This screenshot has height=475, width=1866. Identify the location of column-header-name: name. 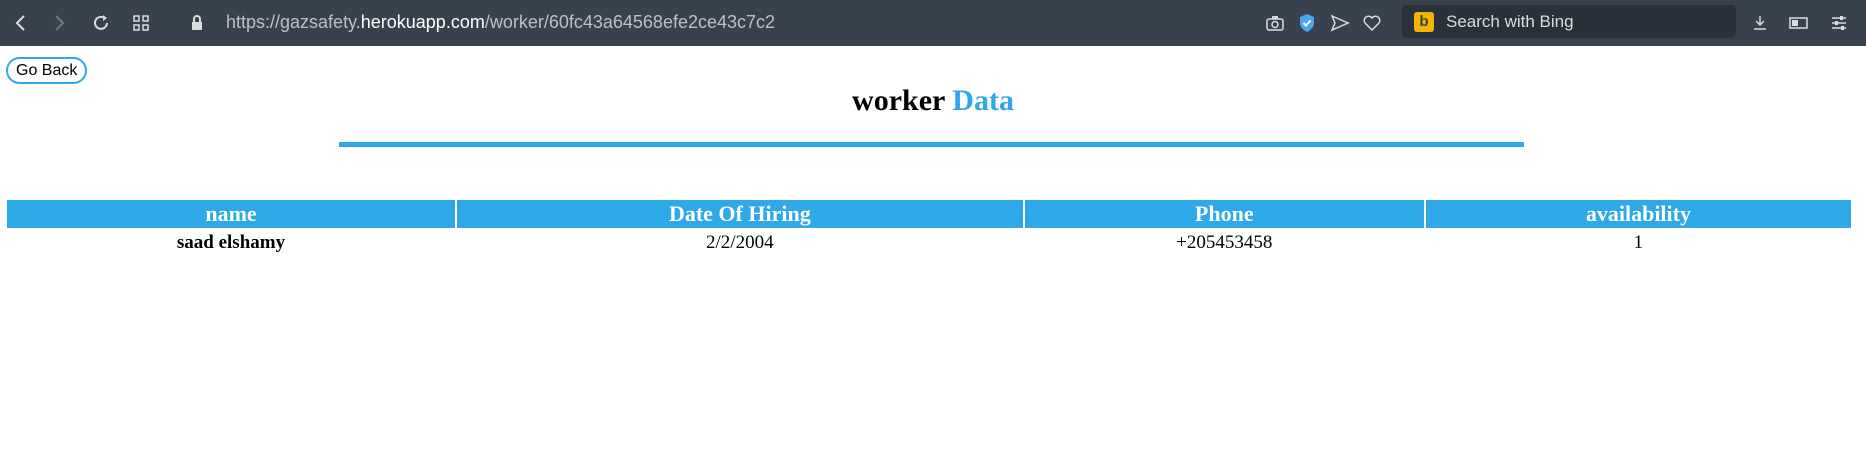
(231, 214).